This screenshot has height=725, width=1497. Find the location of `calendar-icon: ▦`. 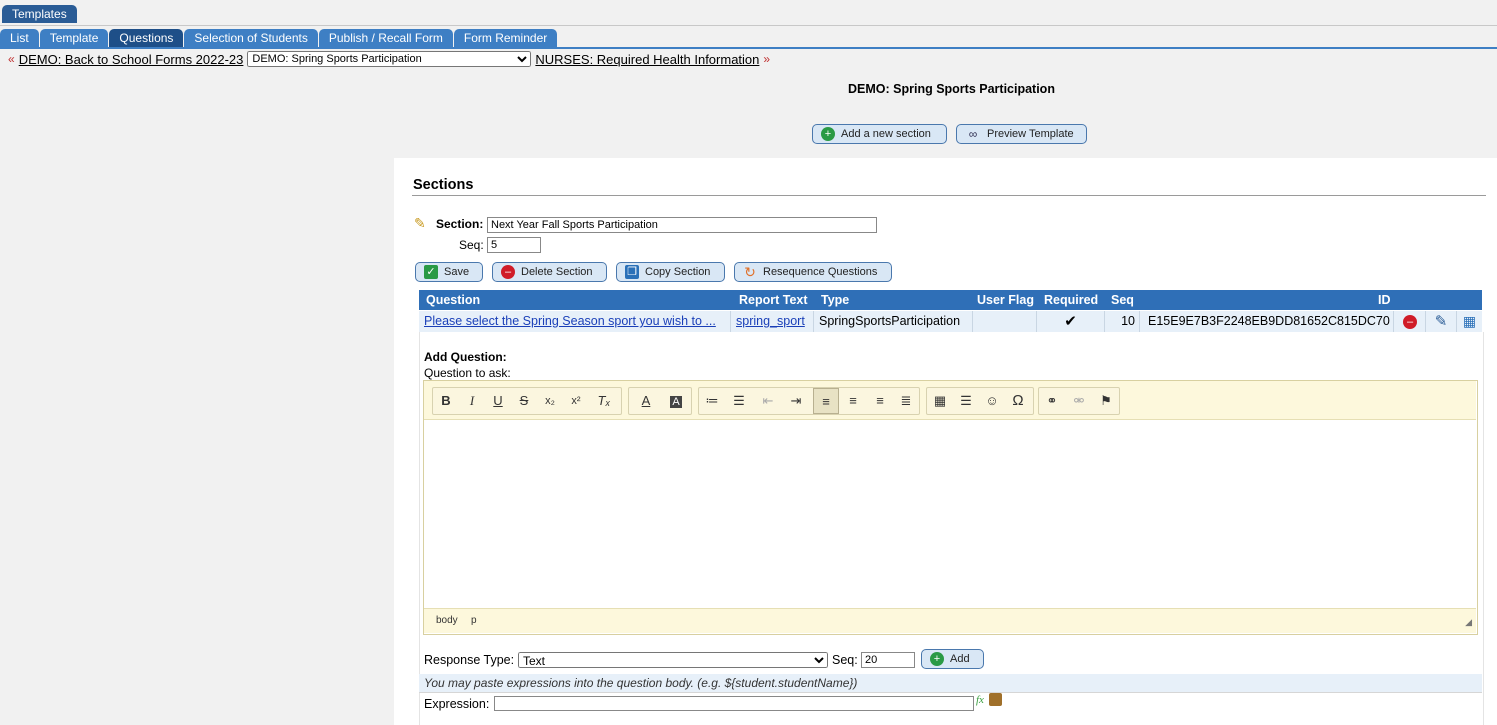

calendar-icon: ▦ is located at coordinates (1469, 321).